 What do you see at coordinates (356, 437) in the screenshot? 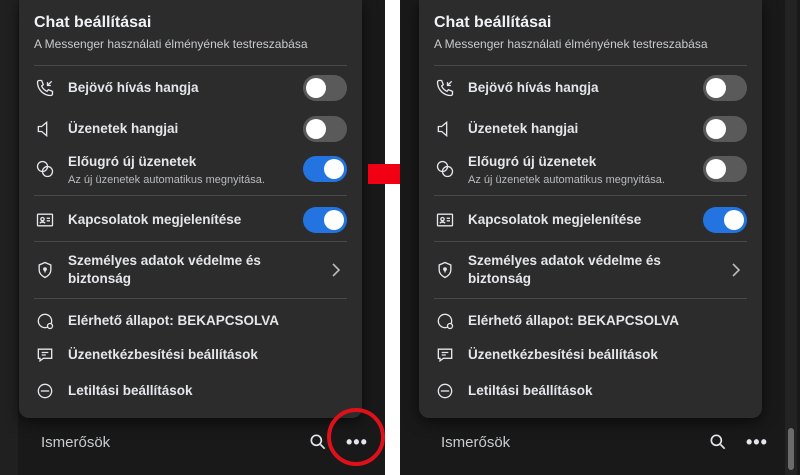
I see `highlight-circle` at bounding box center [356, 437].